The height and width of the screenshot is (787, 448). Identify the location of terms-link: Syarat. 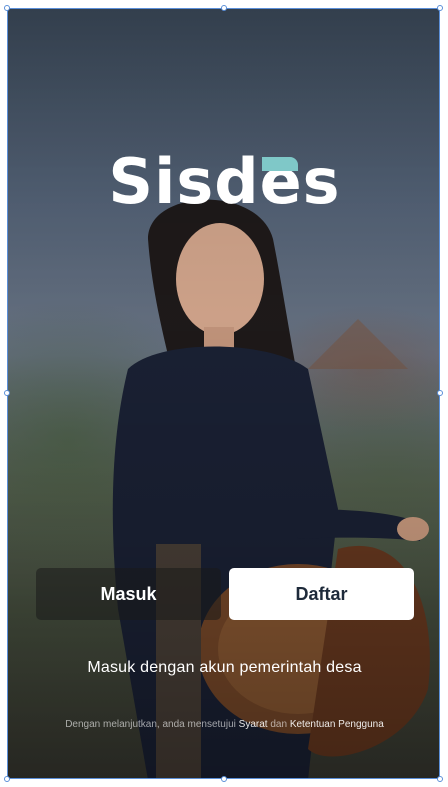
(253, 724).